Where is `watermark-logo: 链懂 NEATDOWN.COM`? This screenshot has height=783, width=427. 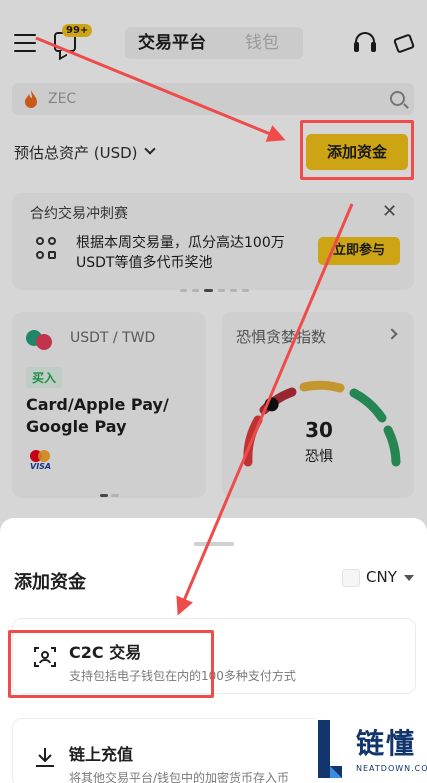 watermark-logo: 链懂 NEATDOWN.COM is located at coordinates (371, 749).